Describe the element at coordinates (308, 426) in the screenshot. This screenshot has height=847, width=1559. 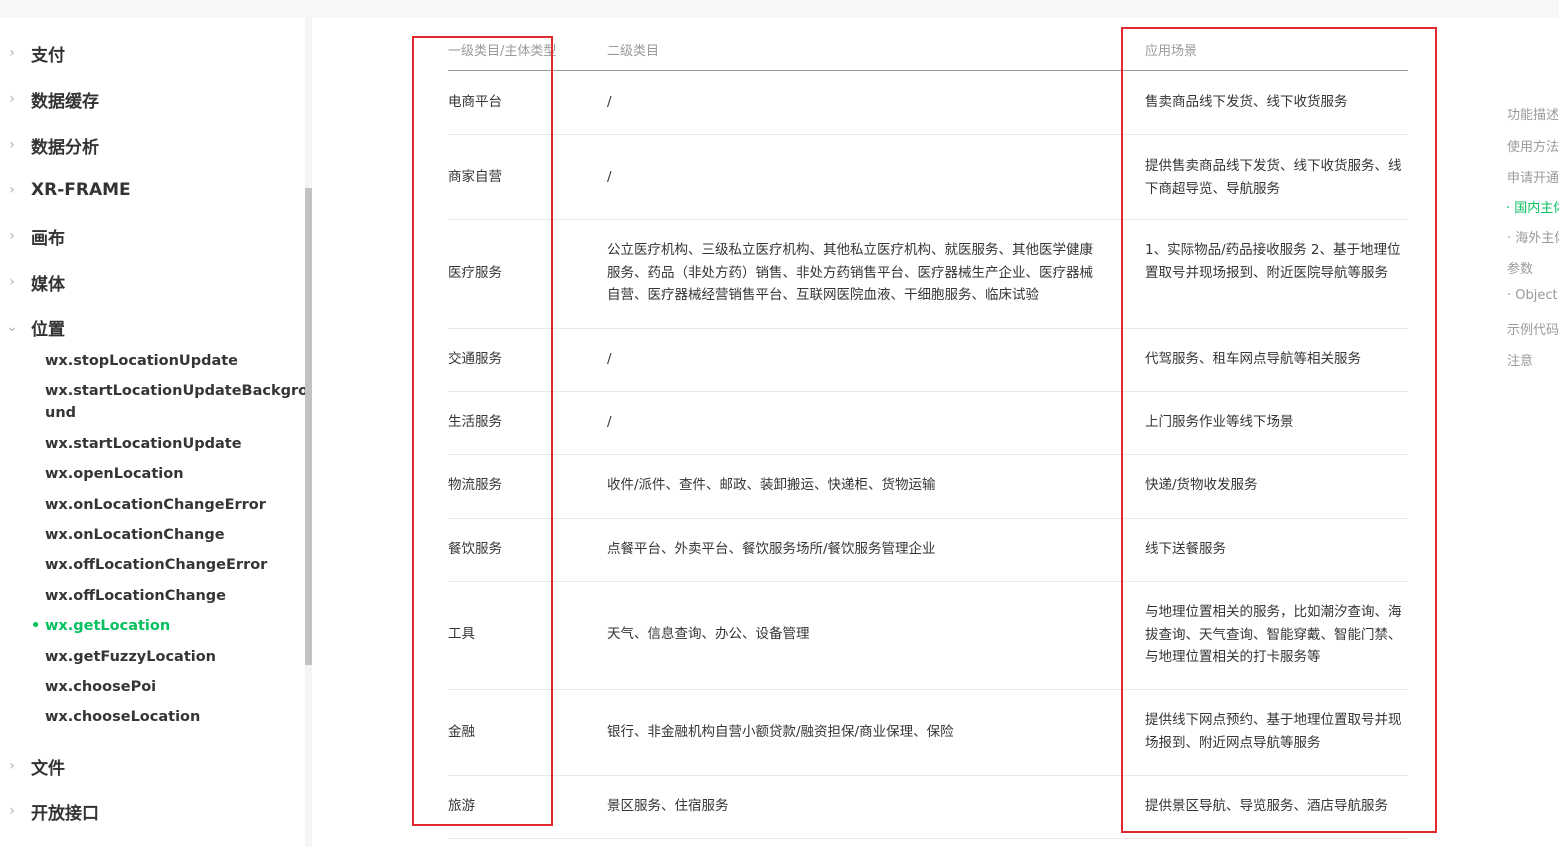
I see `sidebar-scrollbar-thumb` at that location.